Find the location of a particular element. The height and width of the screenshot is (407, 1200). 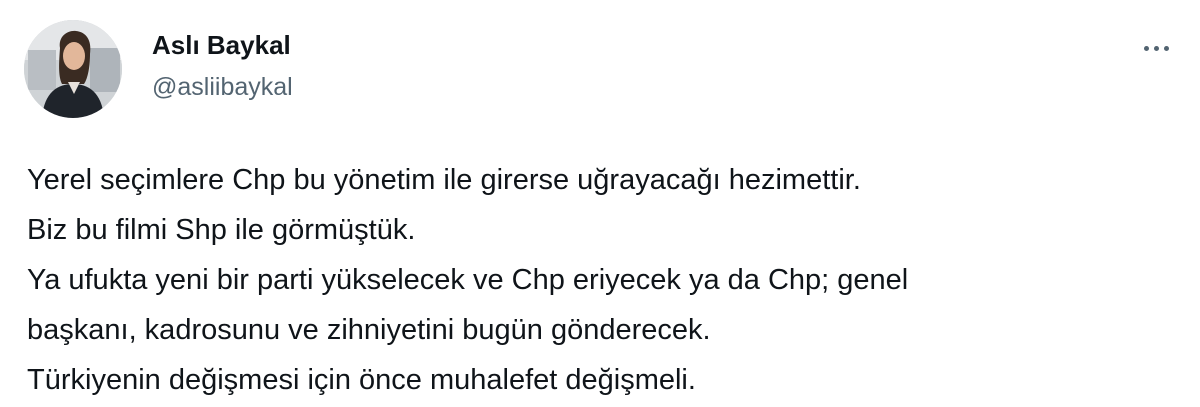

display-name: Aslı Baykal is located at coordinates (221, 45).